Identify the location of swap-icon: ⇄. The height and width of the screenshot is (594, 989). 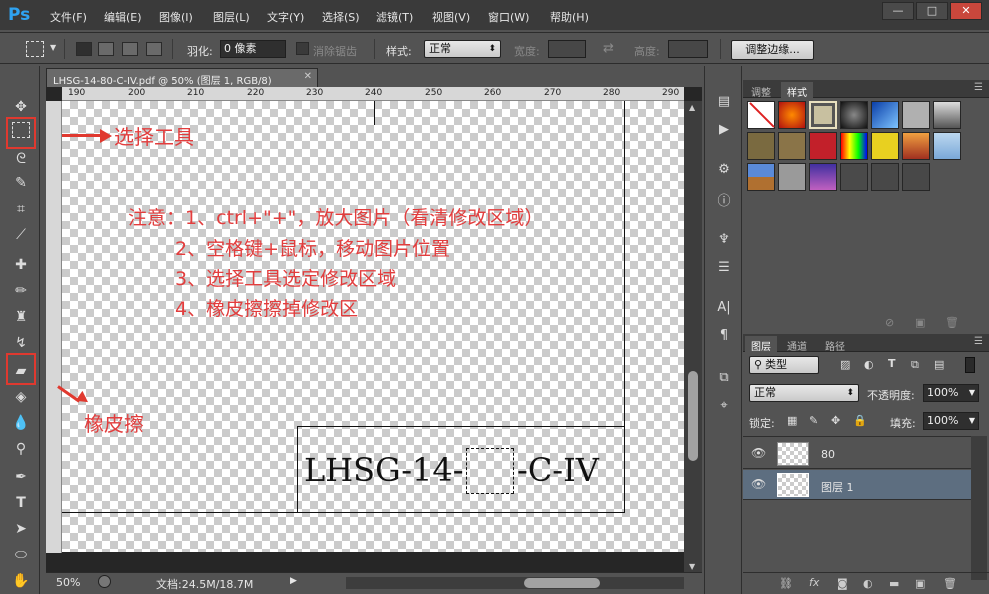
(608, 48).